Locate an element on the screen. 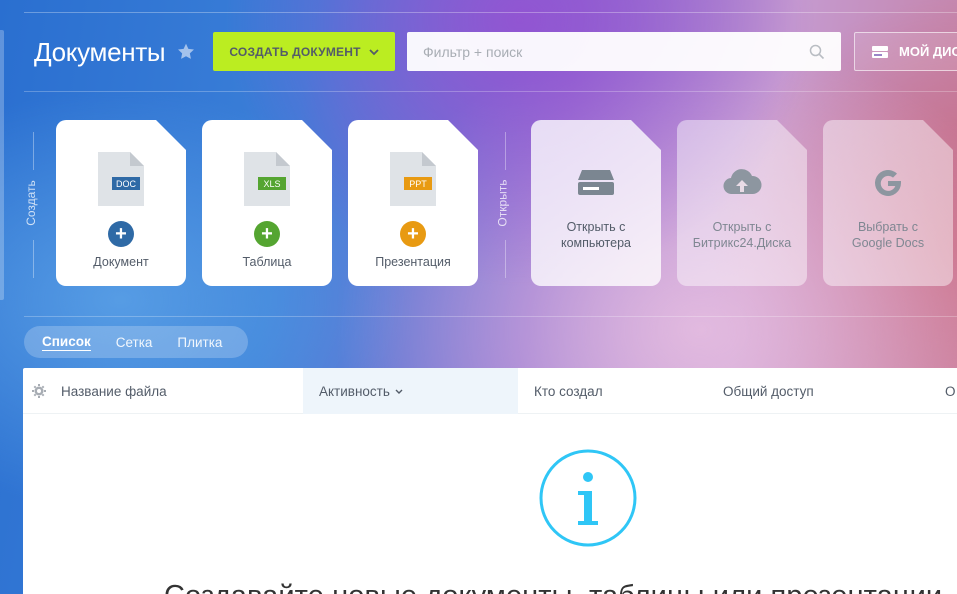  ppt-file-icon: PPT is located at coordinates (413, 179).